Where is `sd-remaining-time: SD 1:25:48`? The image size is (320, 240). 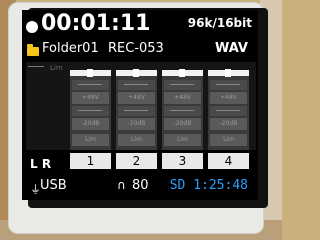 sd-remaining-time: SD 1:25:48 is located at coordinates (208, 185).